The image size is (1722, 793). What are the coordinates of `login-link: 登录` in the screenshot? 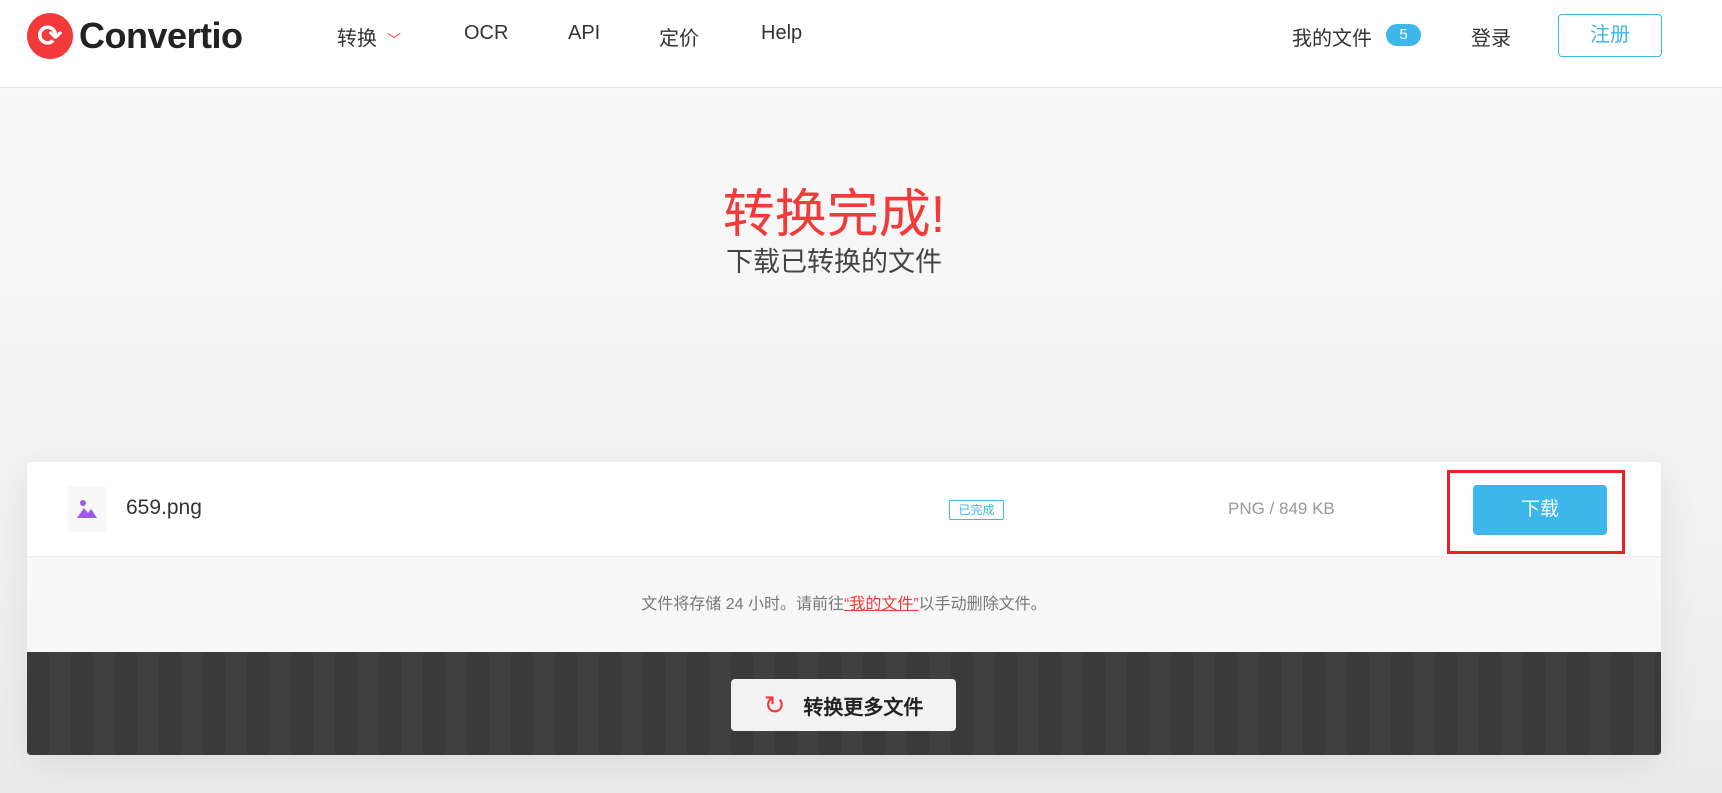 It's located at (1491, 36).